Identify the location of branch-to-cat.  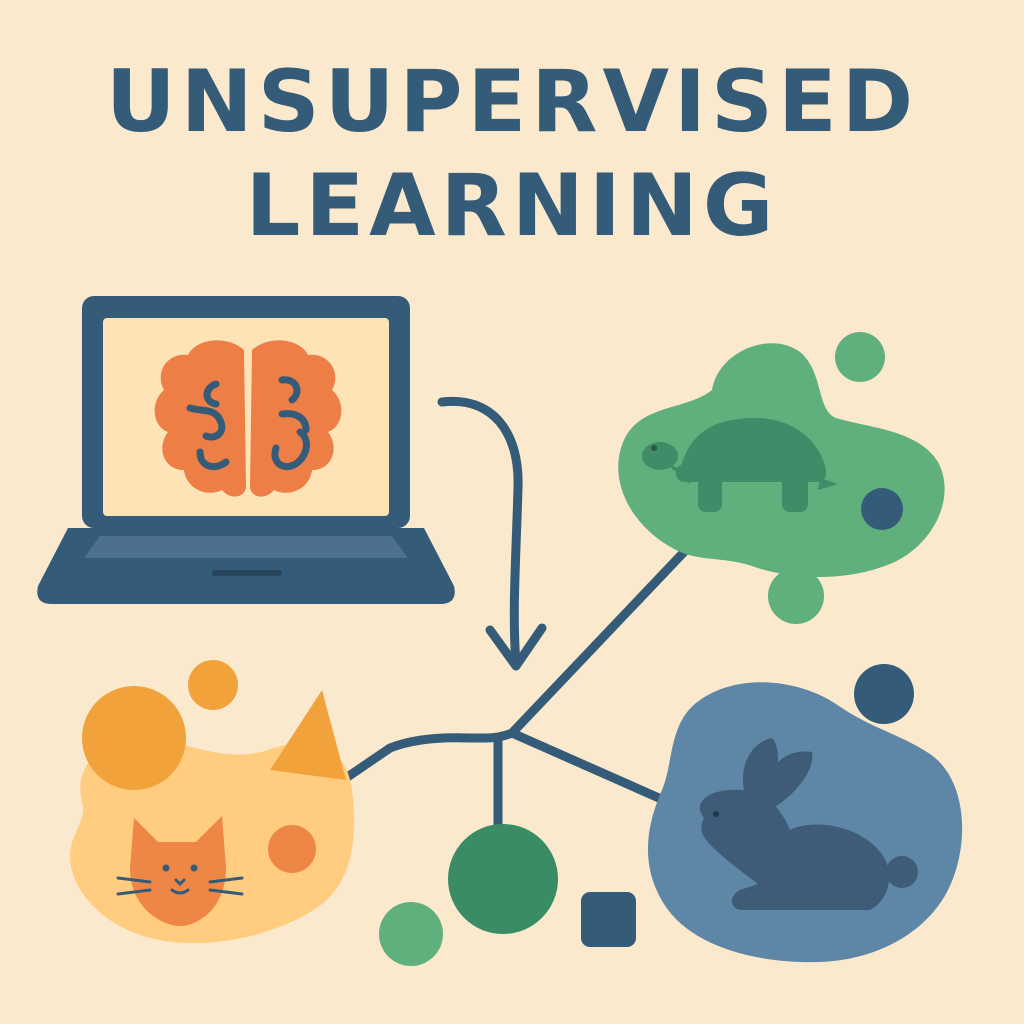
(429, 755).